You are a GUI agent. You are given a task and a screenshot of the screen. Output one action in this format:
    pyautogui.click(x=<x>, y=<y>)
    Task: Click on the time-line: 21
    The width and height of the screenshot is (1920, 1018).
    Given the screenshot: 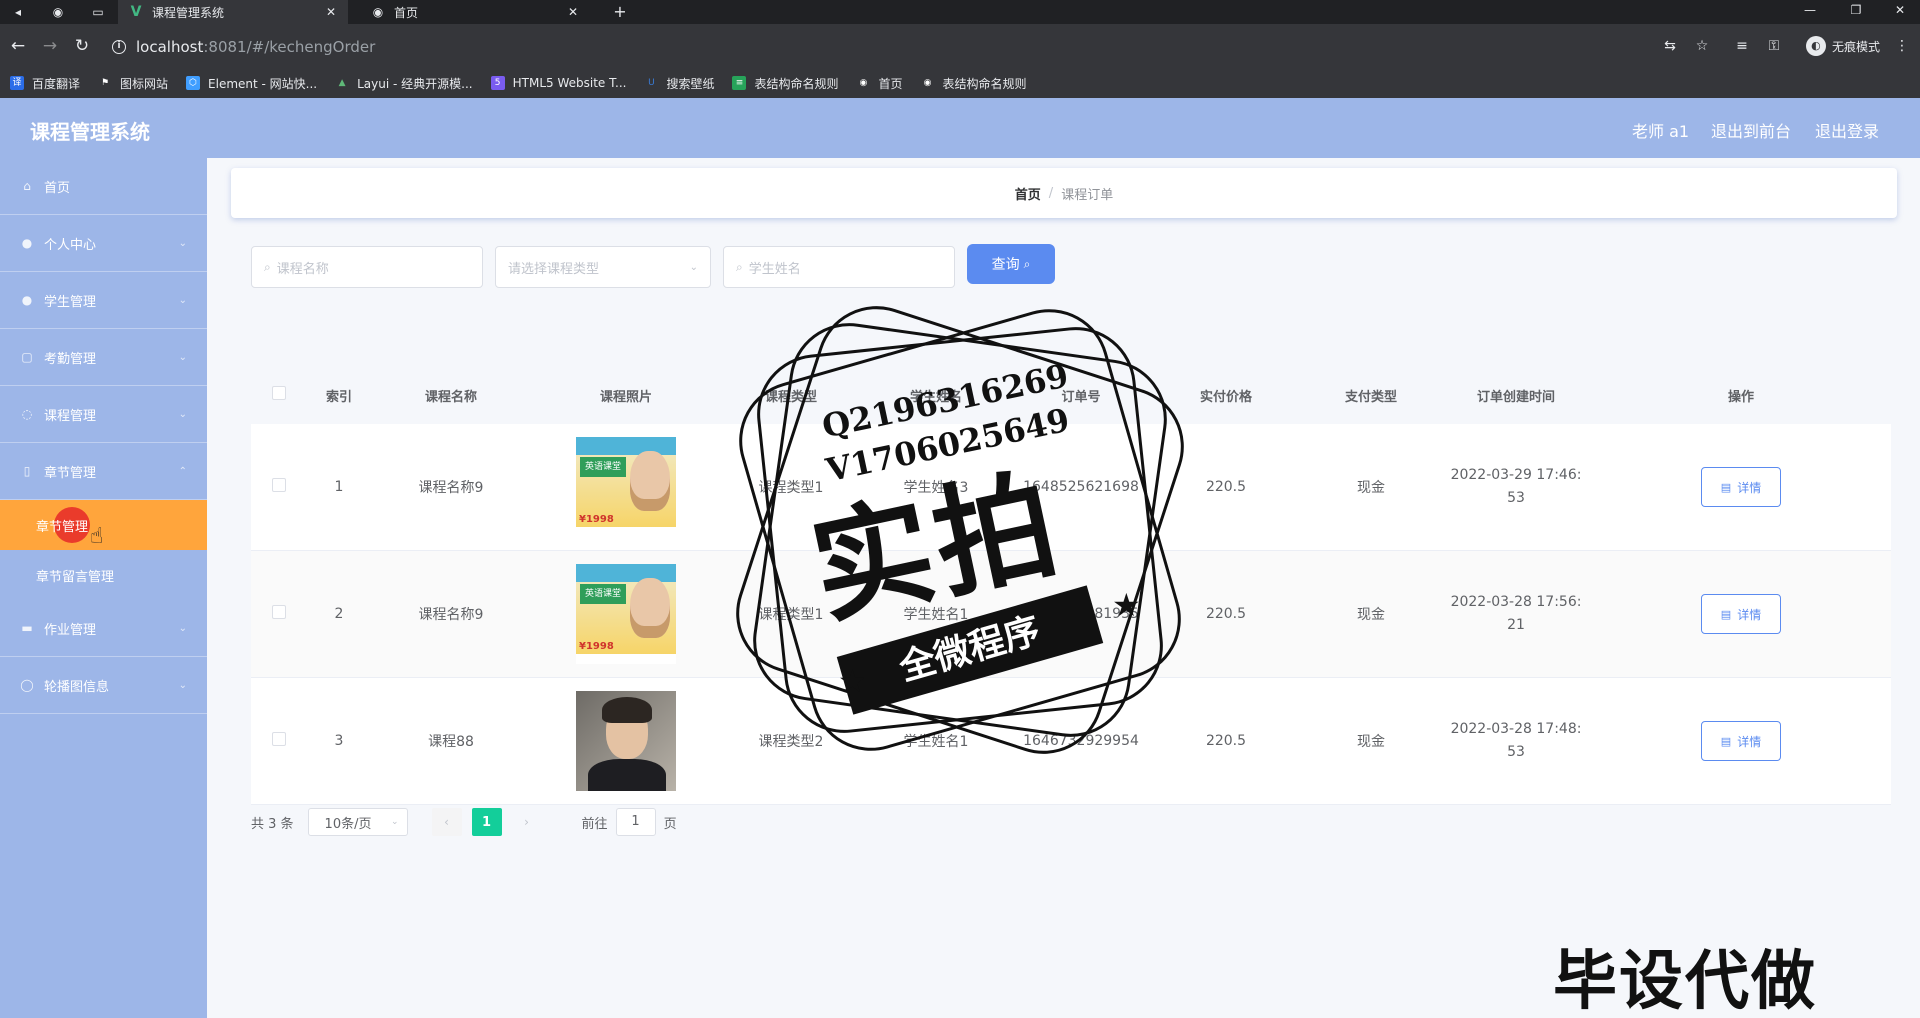 What is the action you would take?
    pyautogui.click(x=1516, y=625)
    